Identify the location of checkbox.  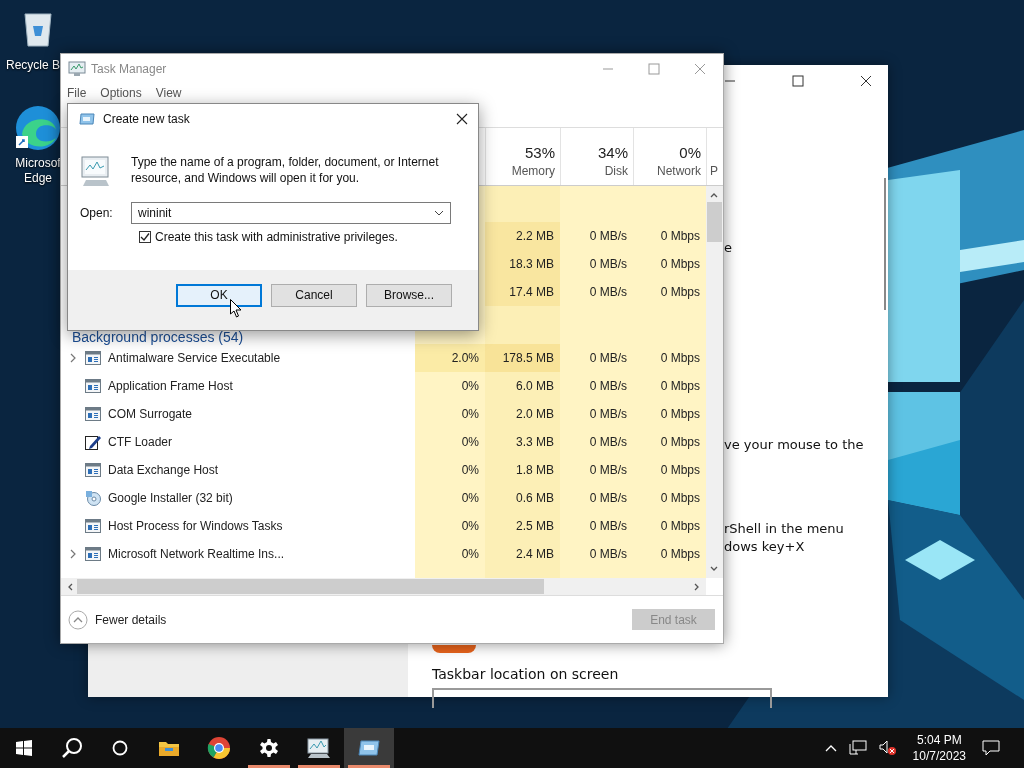
(145, 237).